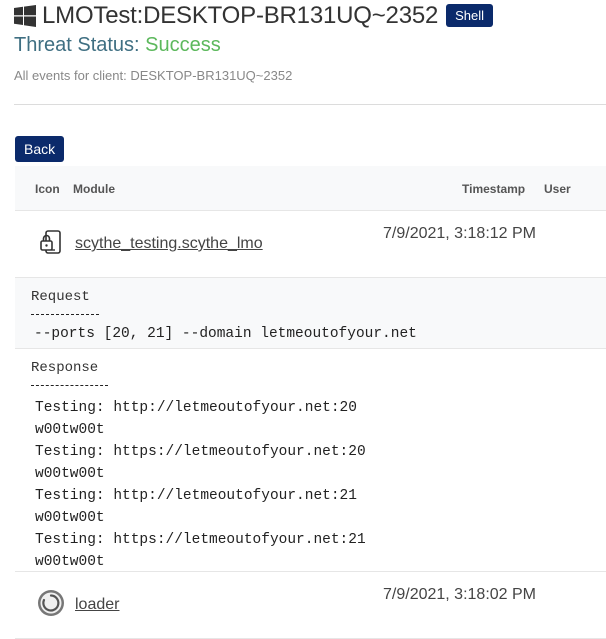 The width and height of the screenshot is (606, 639). What do you see at coordinates (47, 189) in the screenshot?
I see `column-header-icon: Icon` at bounding box center [47, 189].